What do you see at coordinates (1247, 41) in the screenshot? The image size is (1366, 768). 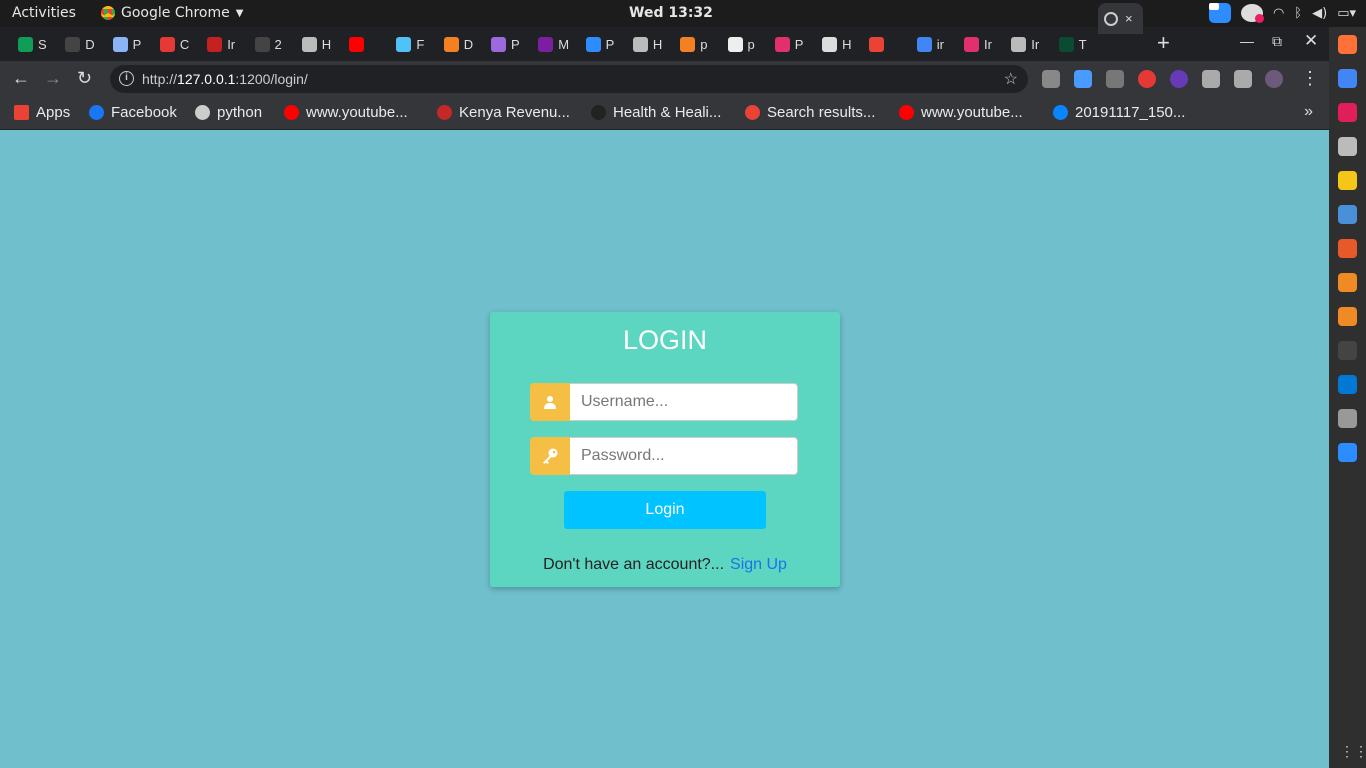 I see `minimize-button: —` at bounding box center [1247, 41].